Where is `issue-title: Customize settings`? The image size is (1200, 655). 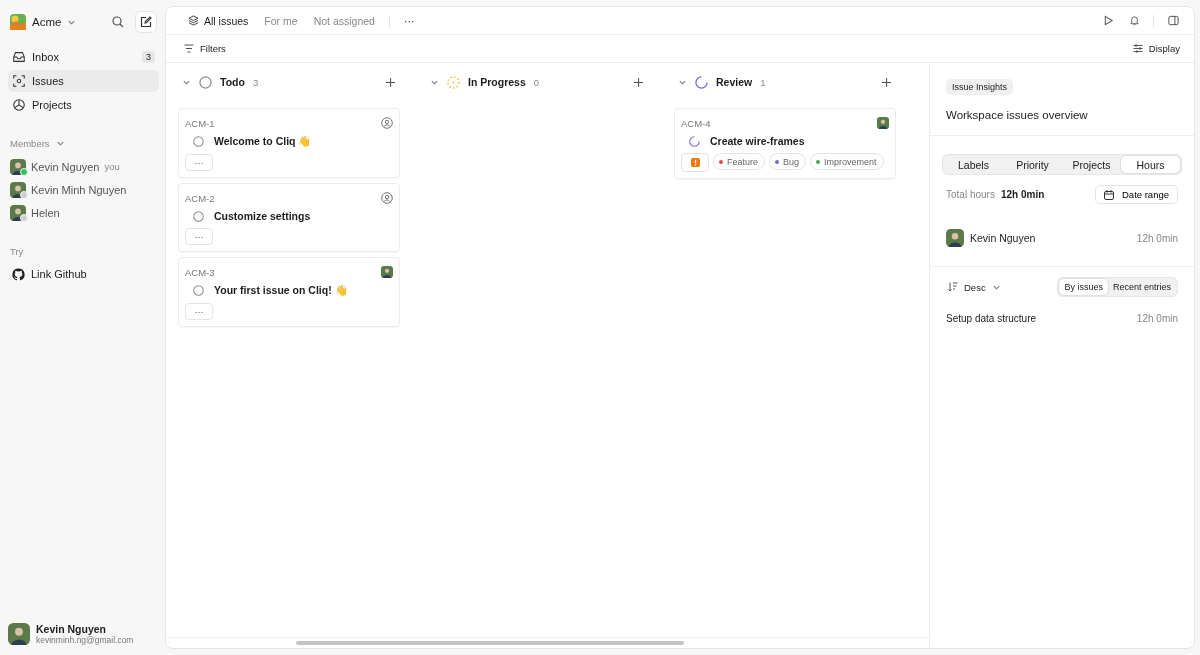
issue-title: Customize settings is located at coordinates (262, 216).